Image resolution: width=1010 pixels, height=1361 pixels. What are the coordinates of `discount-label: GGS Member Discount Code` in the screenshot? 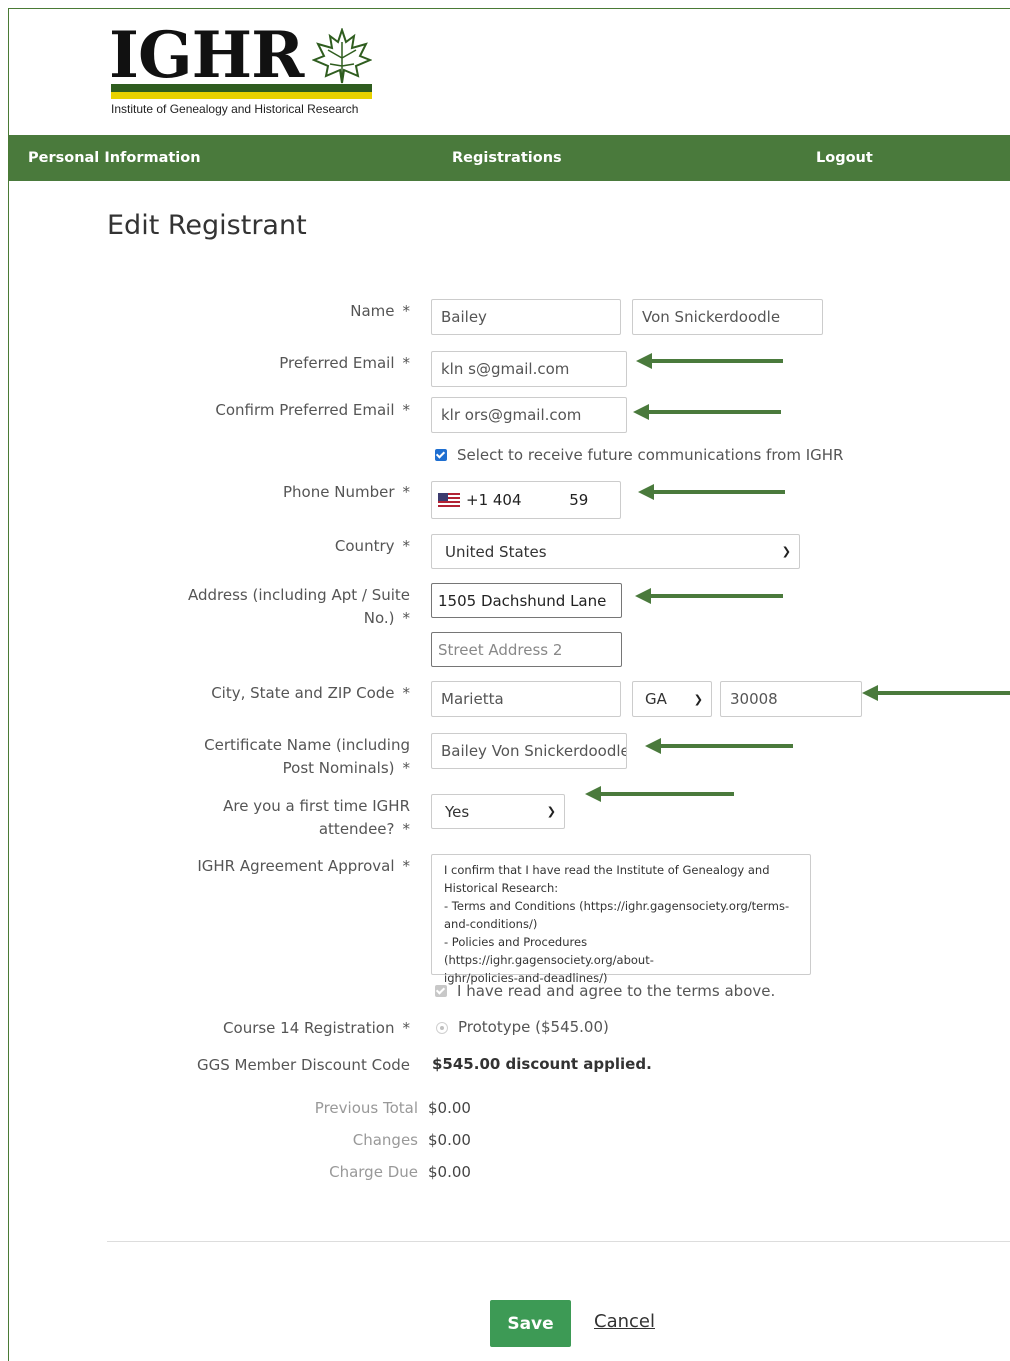 It's located at (303, 1065).